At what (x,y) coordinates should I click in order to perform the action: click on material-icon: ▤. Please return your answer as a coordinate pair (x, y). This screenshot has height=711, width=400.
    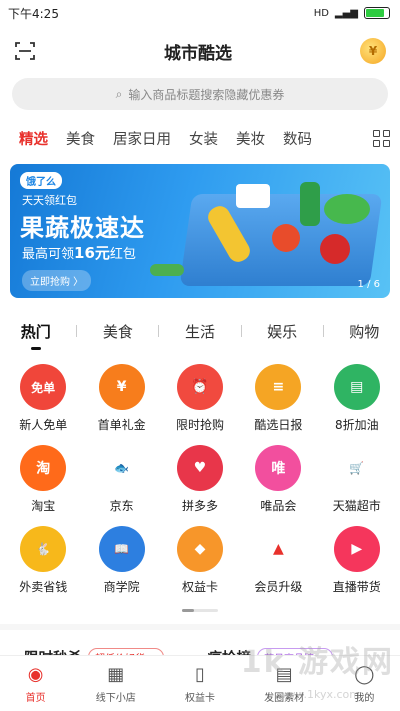
    Looking at the image, I should click on (284, 674).